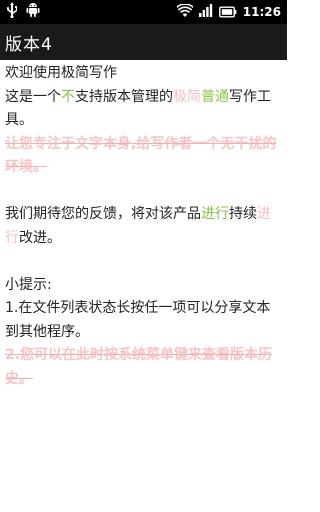 Image resolution: width=320 pixels, height=512 pixels. Describe the element at coordinates (61, 73) in the screenshot. I see `doc-text: 欢迎使用极简写作` at that location.